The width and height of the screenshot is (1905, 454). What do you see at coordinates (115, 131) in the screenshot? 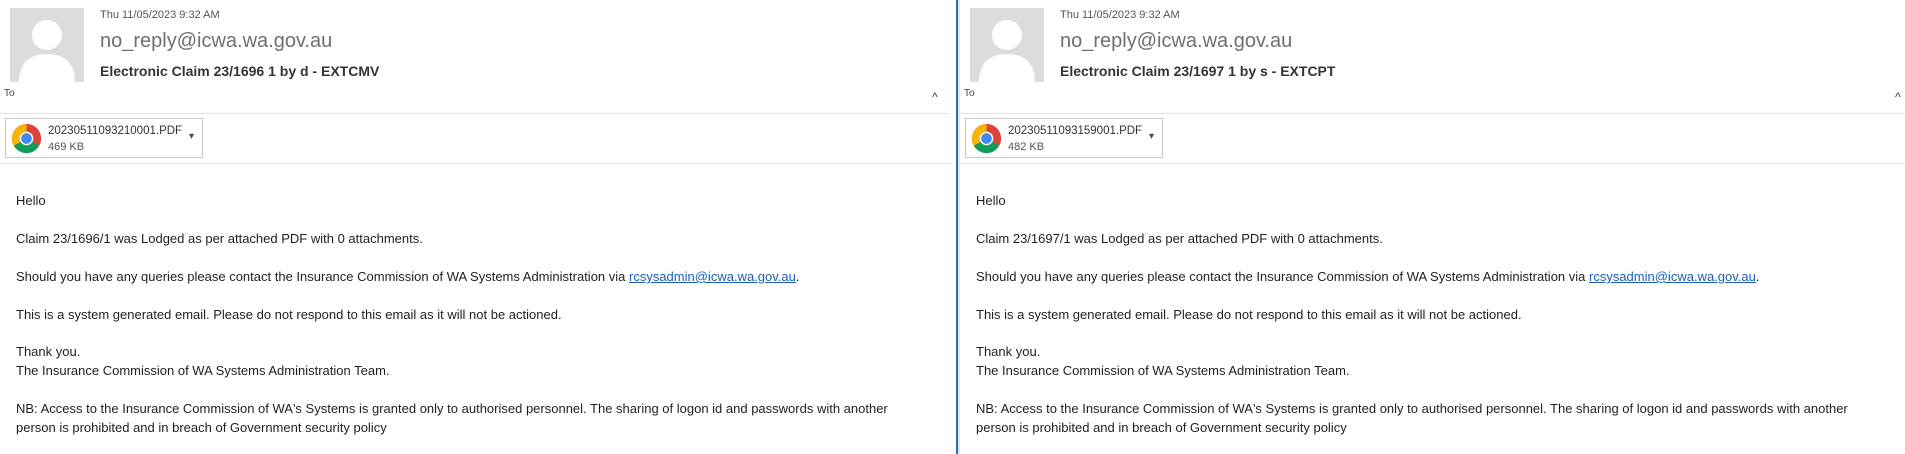
I see `attachment-filename: 20230511093210001.PDF` at bounding box center [115, 131].